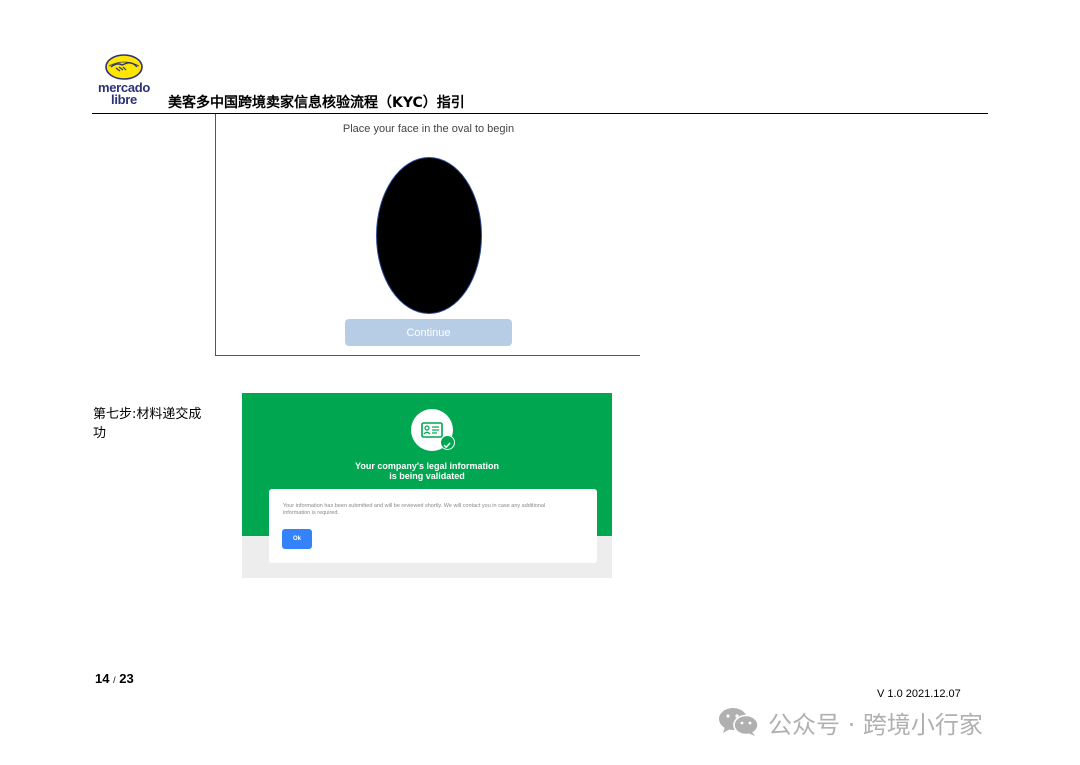  Describe the element at coordinates (919, 694) in the screenshot. I see `version-date: V 1.0 2021.12.07` at that location.